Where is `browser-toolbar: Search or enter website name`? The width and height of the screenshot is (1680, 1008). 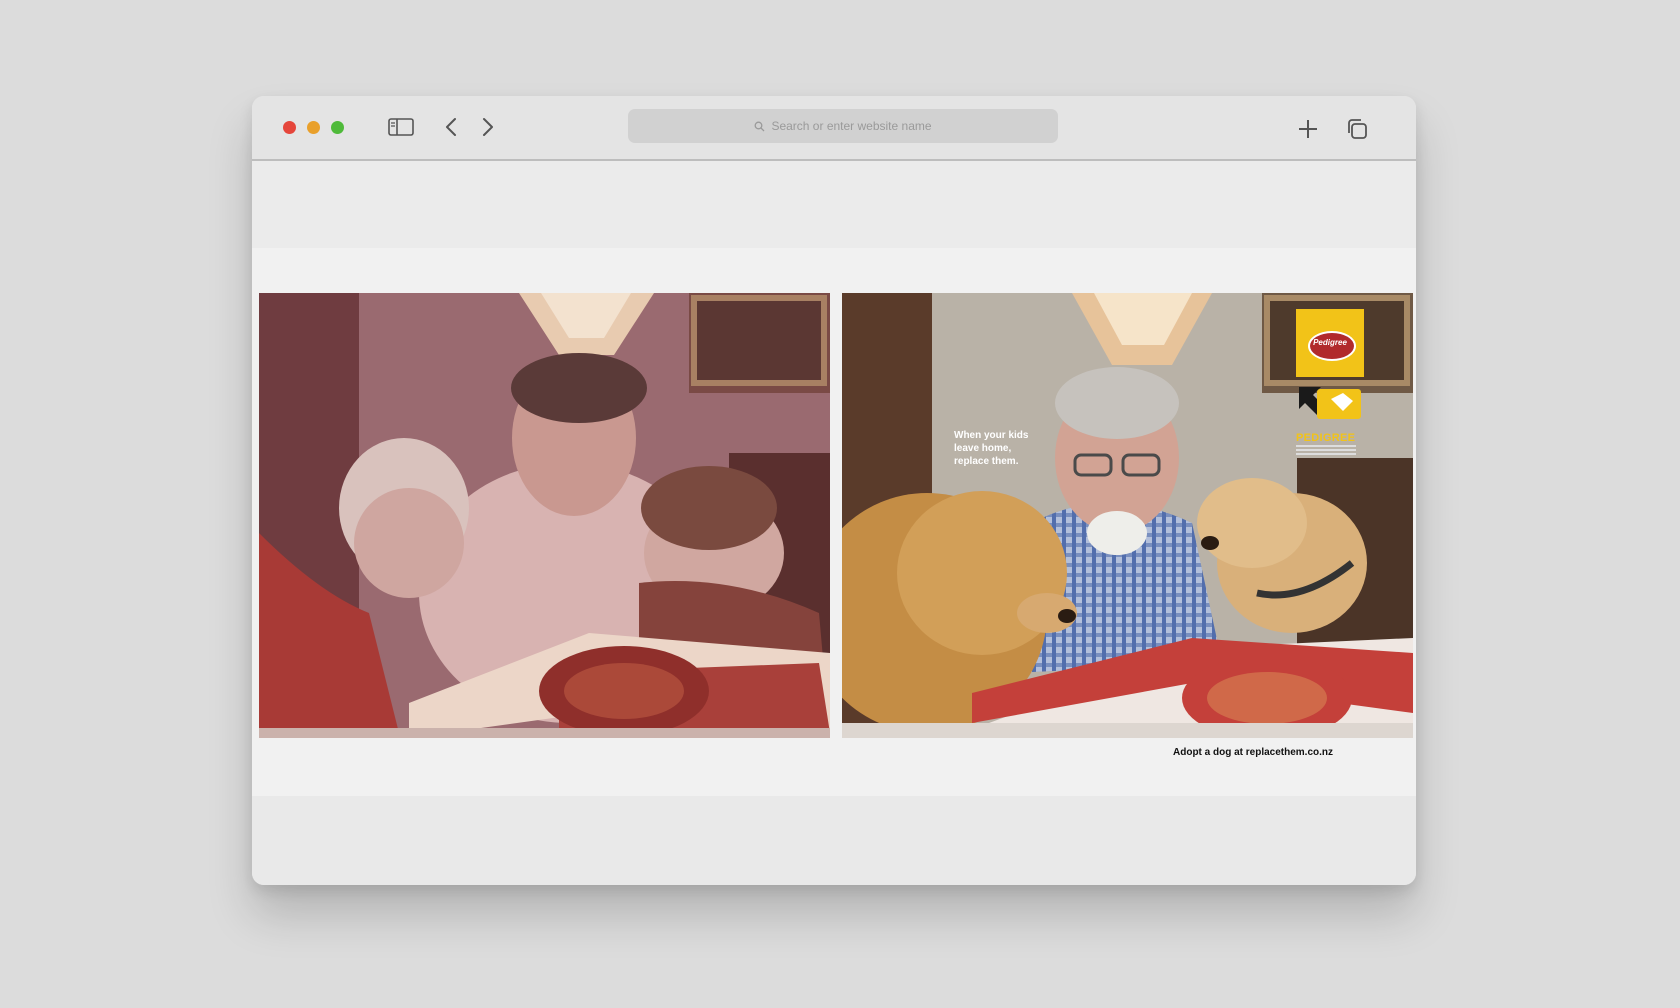
browser-toolbar: Search or enter website name is located at coordinates (834, 128).